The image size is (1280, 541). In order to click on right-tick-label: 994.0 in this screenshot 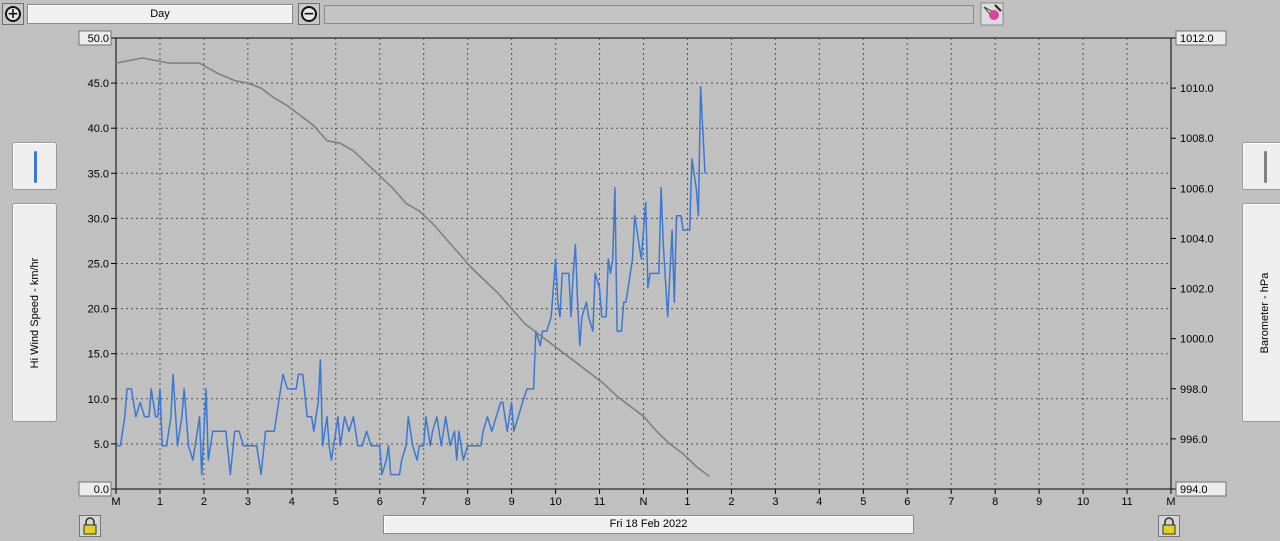, I will do `click(1194, 490)`.